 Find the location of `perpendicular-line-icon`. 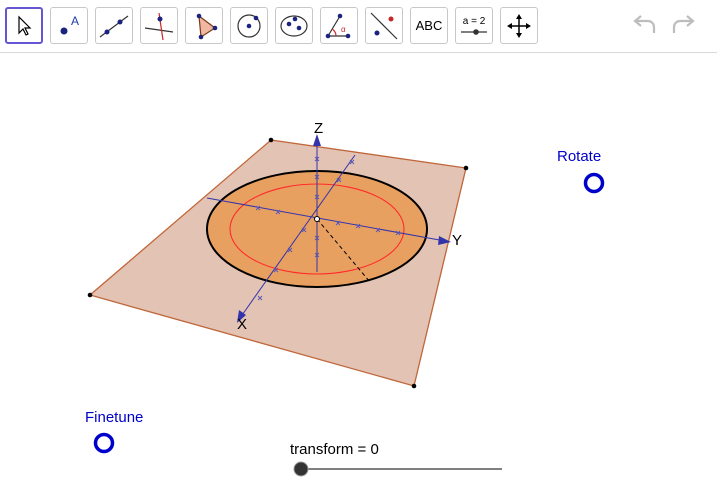

perpendicular-line-icon is located at coordinates (159, 26).